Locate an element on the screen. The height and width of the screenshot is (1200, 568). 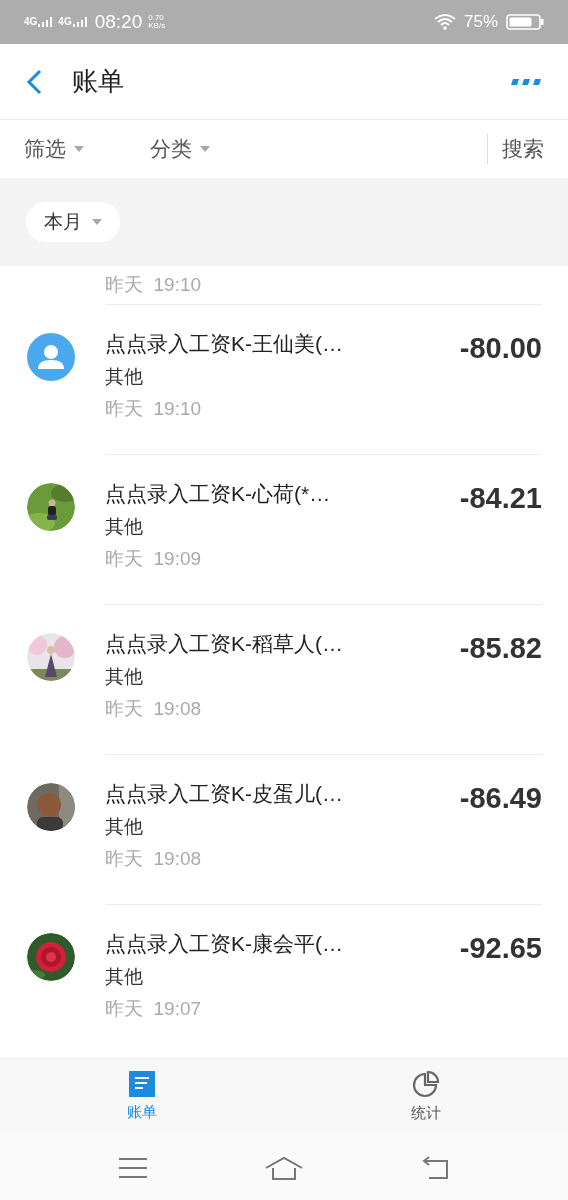
speed-value: 0.70 is located at coordinates (156, 18).